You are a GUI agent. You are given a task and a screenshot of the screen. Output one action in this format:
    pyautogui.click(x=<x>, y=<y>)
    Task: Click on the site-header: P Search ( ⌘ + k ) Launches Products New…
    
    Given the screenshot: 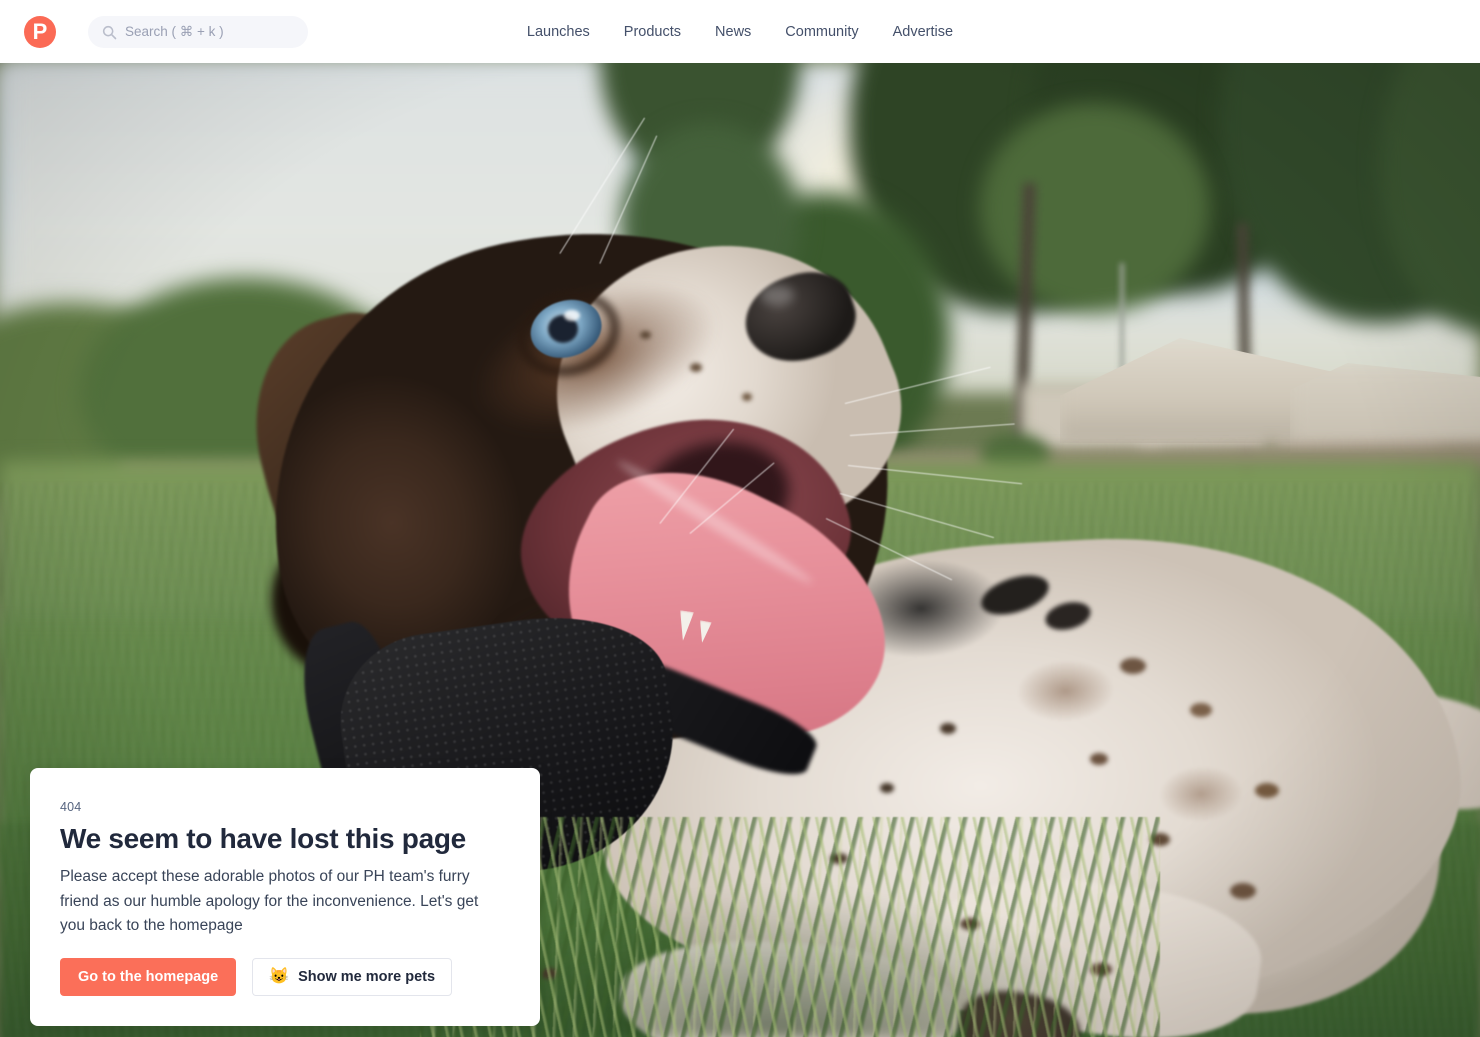 What is the action you would take?
    pyautogui.click(x=740, y=31)
    